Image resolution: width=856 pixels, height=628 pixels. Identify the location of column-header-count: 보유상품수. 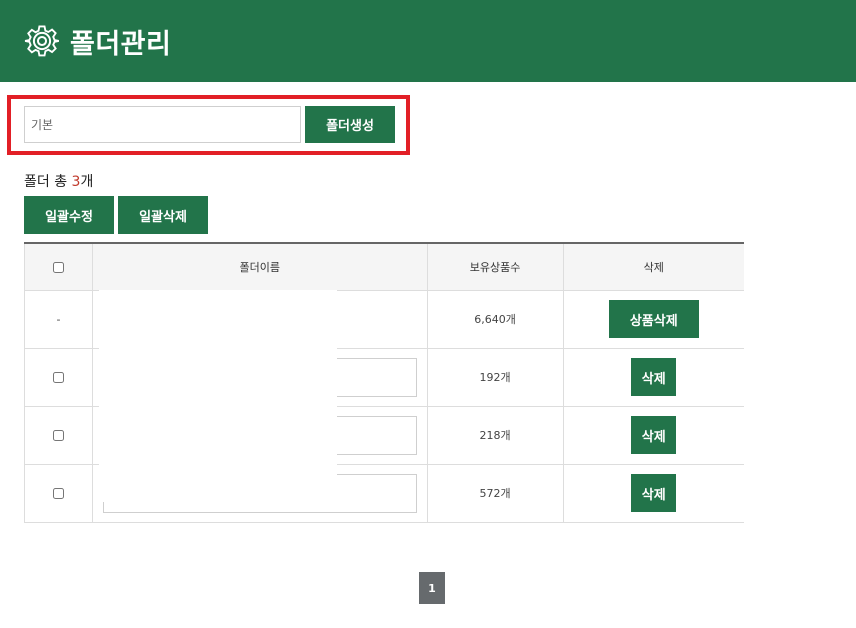
(495, 267).